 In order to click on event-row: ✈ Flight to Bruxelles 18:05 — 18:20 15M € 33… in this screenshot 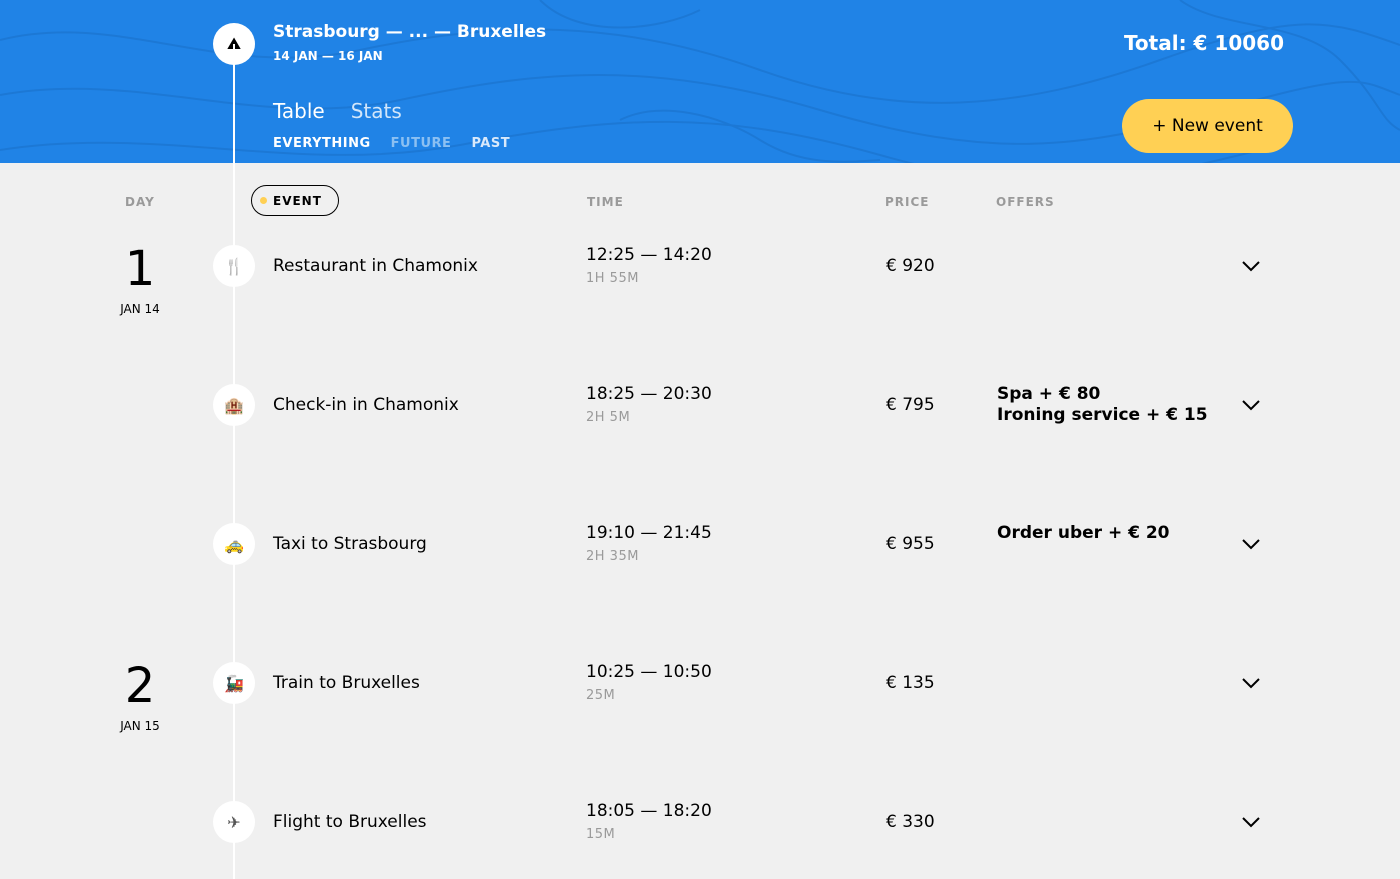, I will do `click(700, 840)`.